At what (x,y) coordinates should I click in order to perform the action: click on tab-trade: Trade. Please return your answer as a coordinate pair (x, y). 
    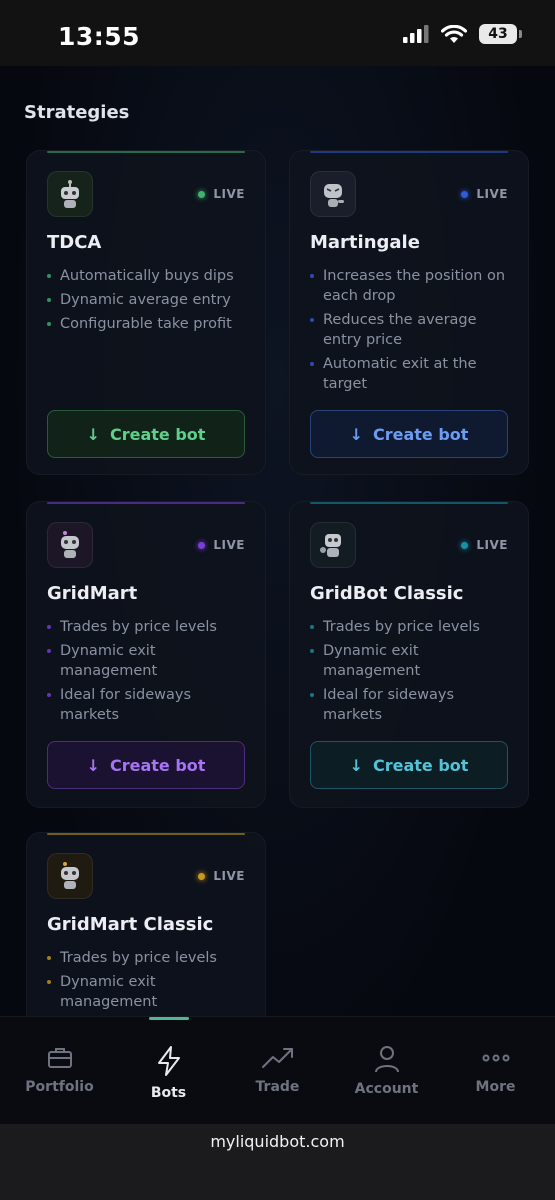
    Looking at the image, I should click on (277, 1070).